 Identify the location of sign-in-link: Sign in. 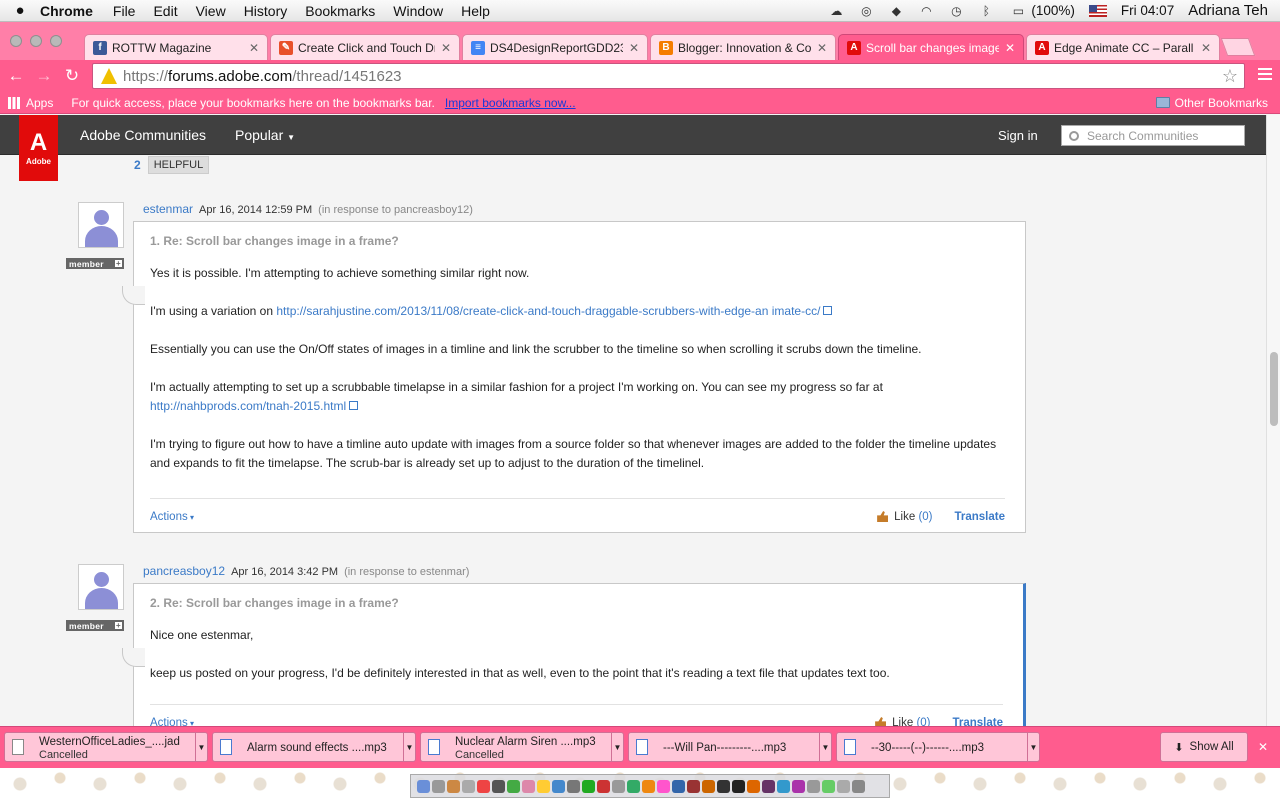
(1018, 135).